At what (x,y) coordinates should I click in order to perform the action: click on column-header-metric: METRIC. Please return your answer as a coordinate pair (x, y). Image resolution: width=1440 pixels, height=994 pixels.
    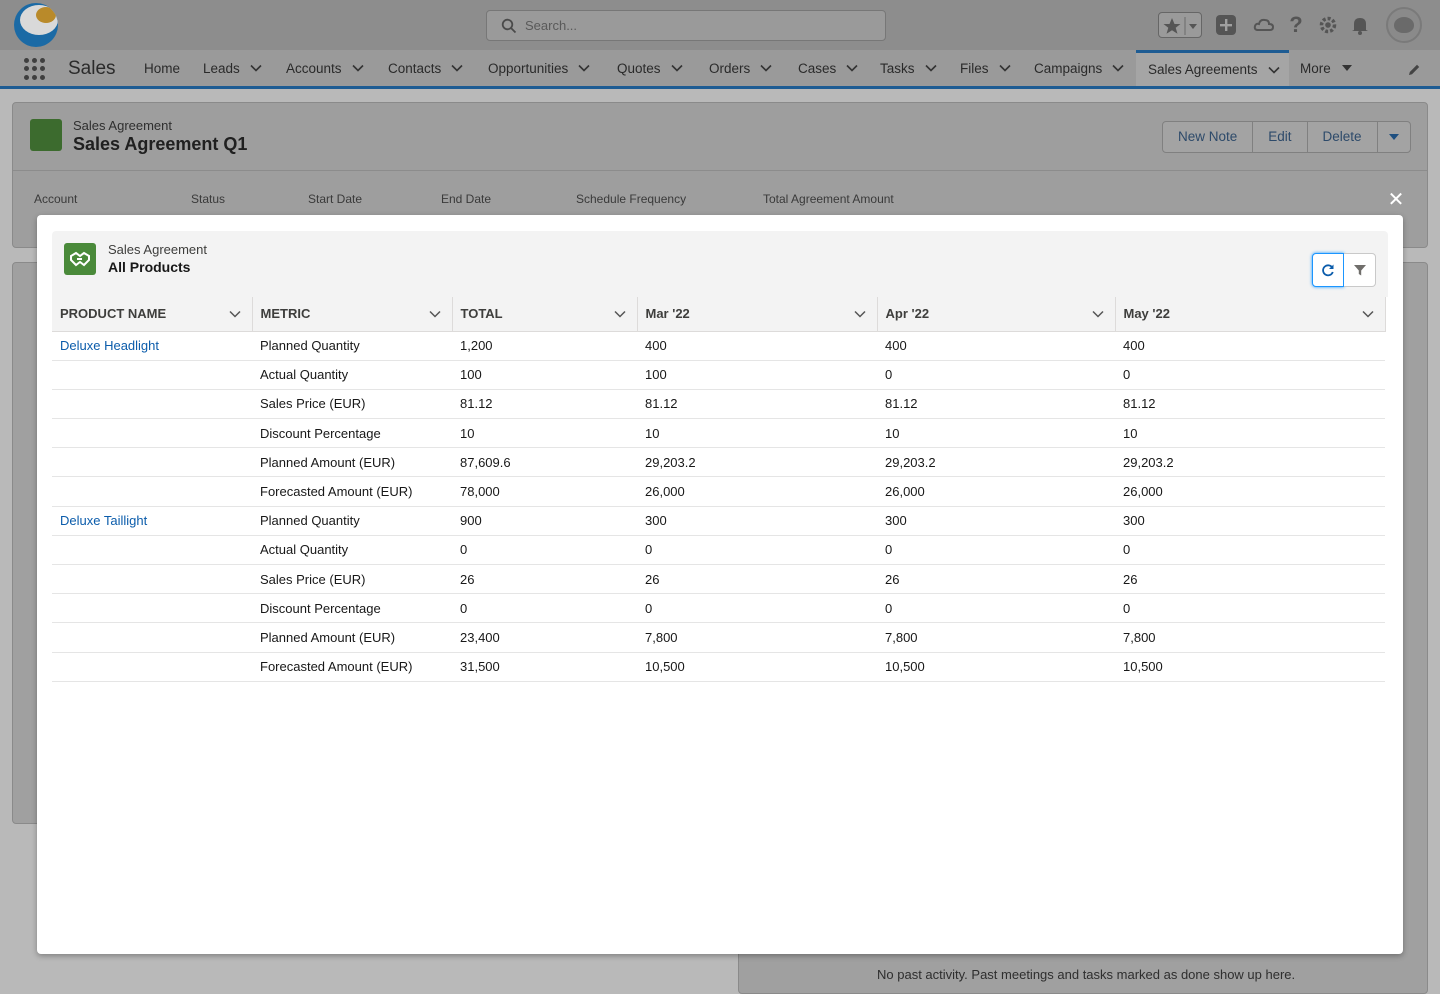
    Looking at the image, I should click on (352, 314).